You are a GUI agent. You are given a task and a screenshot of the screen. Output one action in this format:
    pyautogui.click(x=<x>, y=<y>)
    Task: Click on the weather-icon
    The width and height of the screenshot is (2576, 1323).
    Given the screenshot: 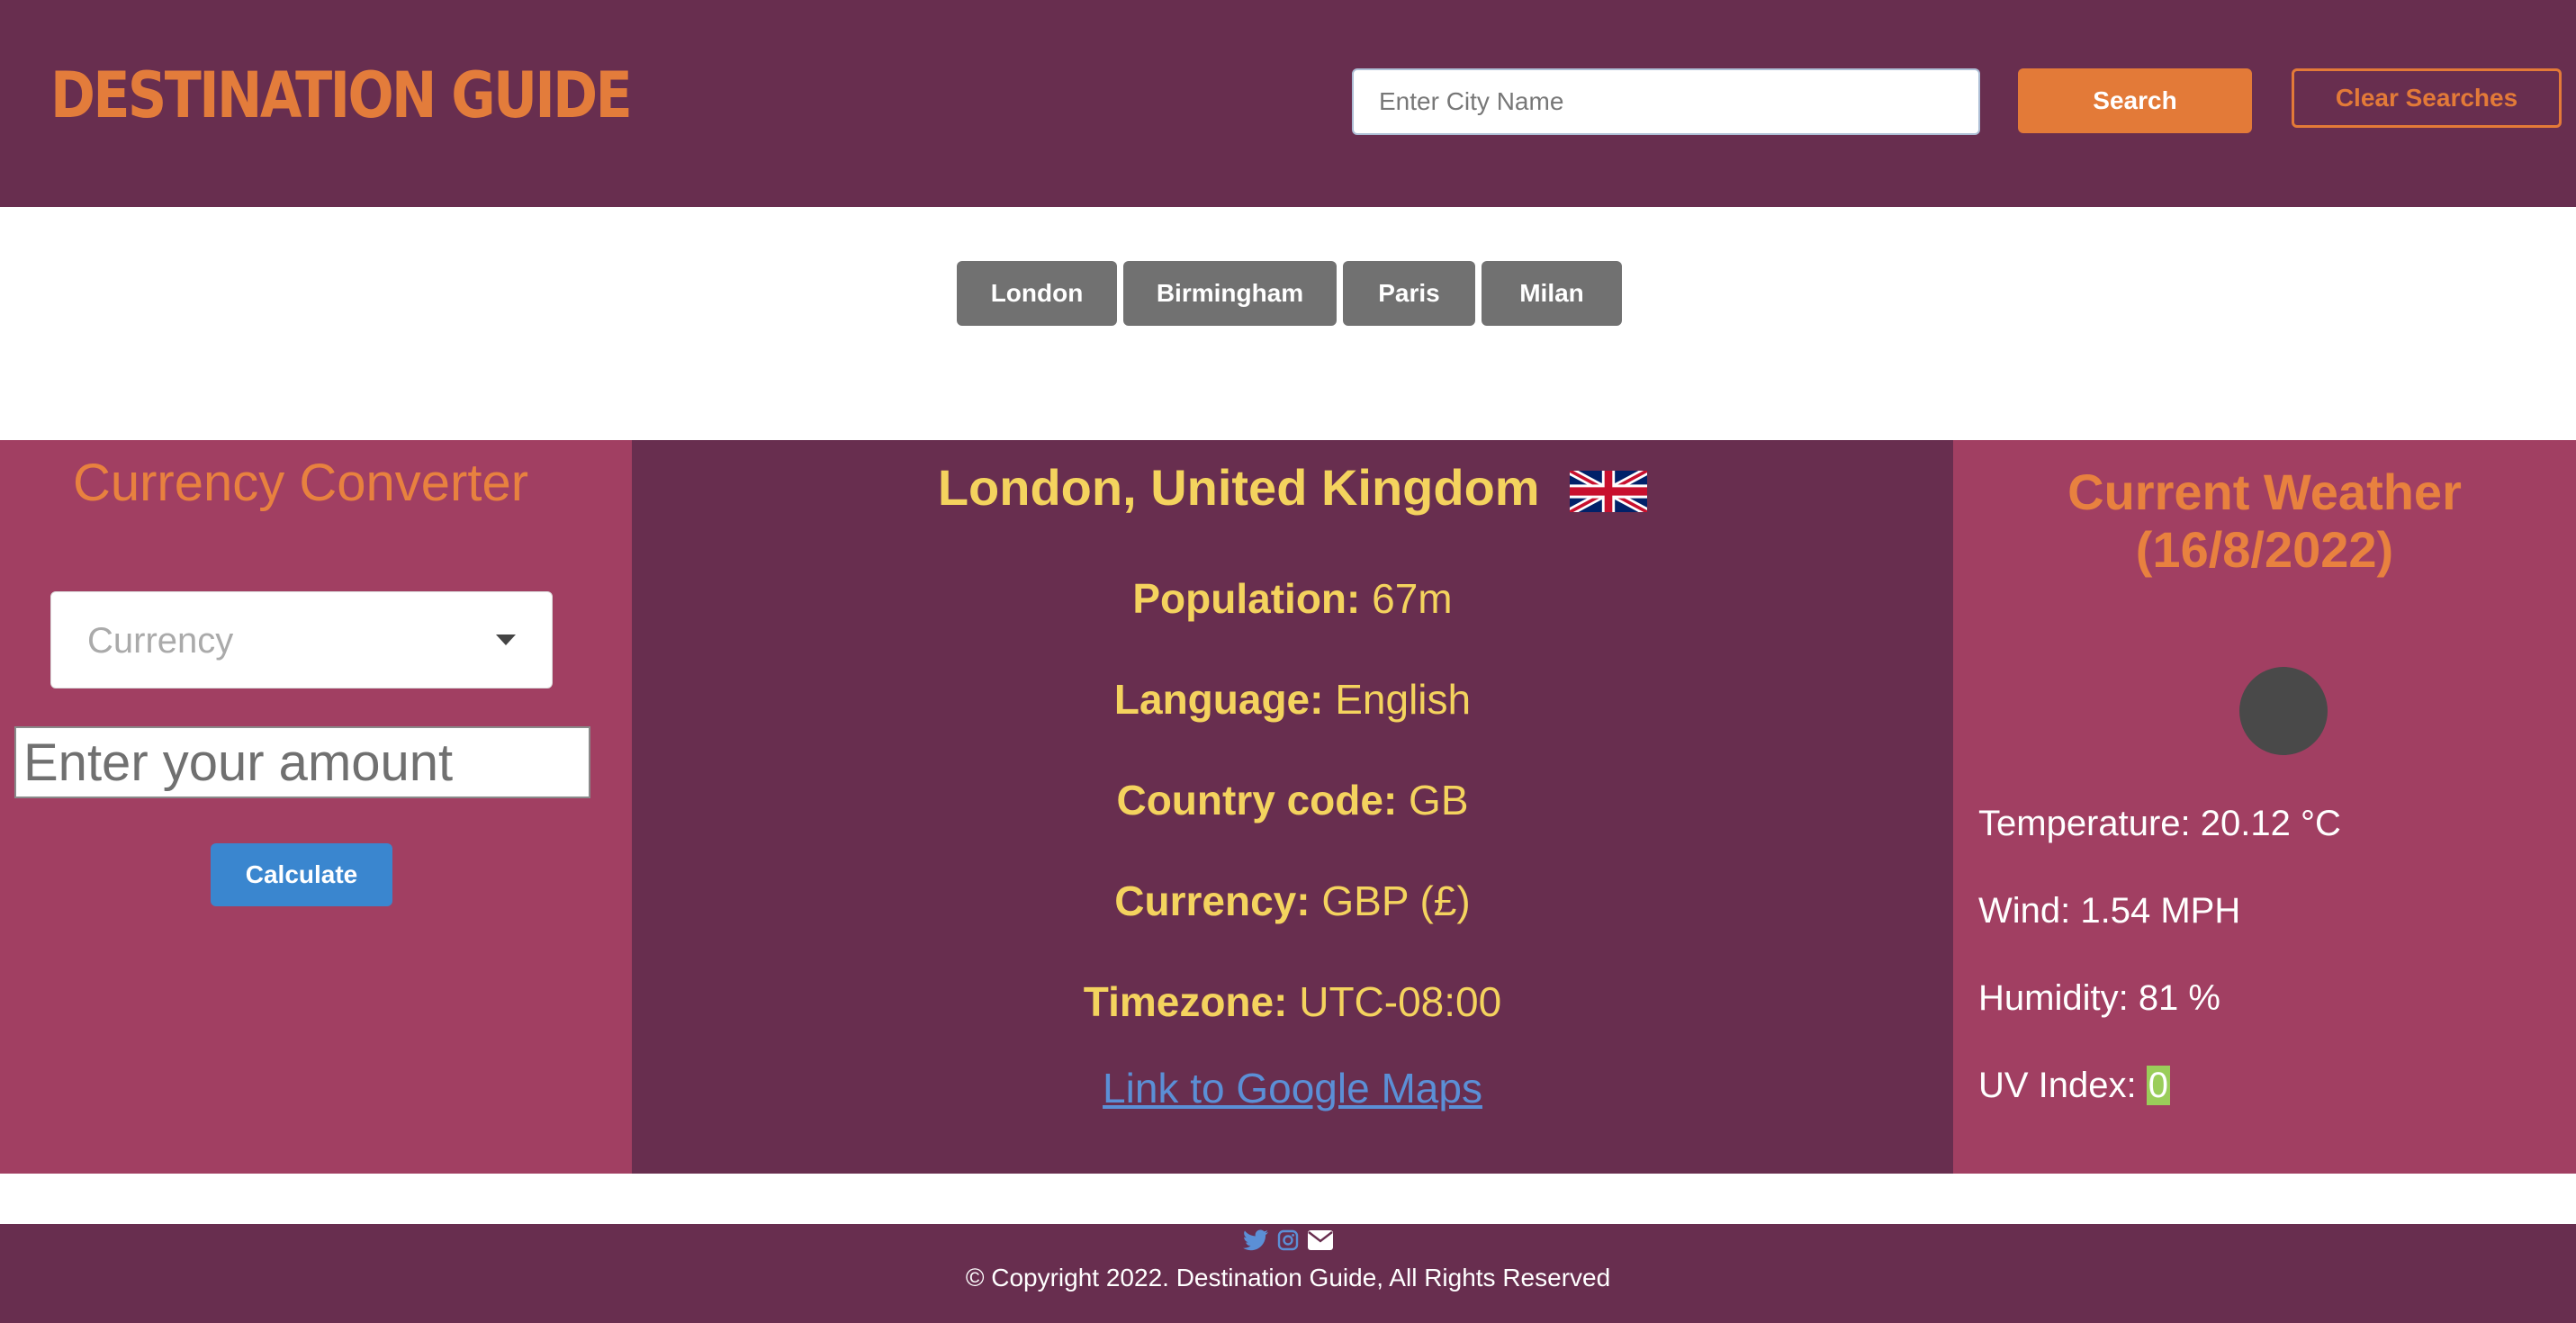 What is the action you would take?
    pyautogui.click(x=2283, y=711)
    